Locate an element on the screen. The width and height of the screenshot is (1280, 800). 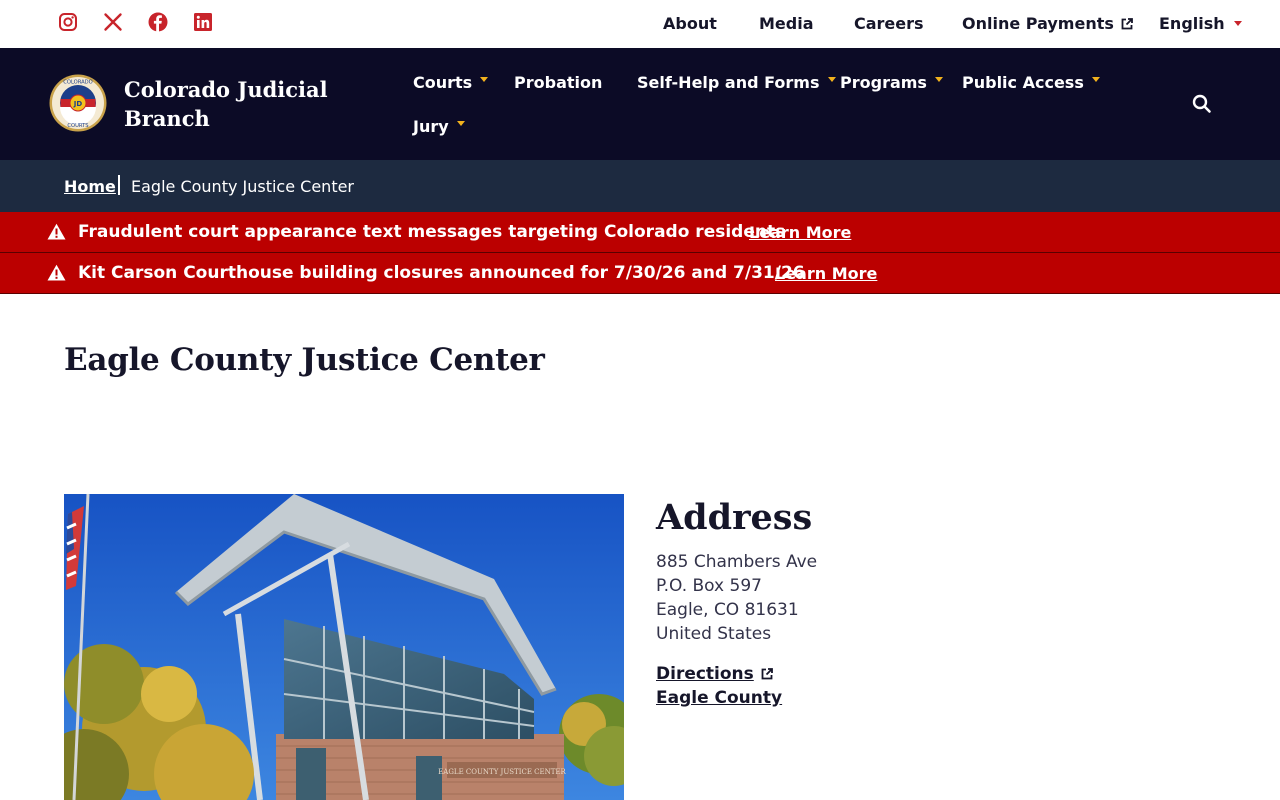
careers-label: Careers is located at coordinates (889, 23).